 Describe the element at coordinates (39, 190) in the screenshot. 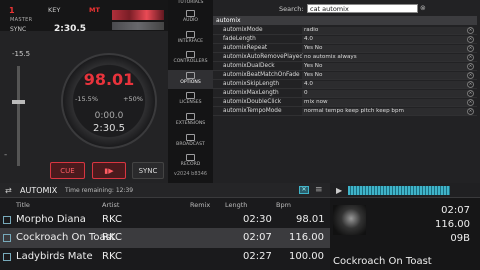

I see `automix-title: AUTOMIX` at that location.